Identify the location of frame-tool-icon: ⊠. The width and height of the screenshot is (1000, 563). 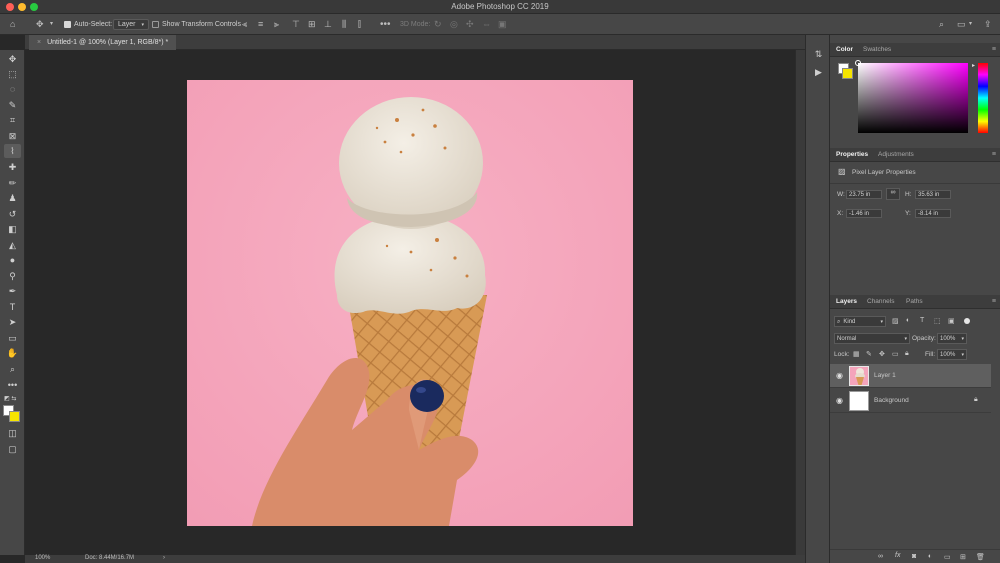
(12, 136).